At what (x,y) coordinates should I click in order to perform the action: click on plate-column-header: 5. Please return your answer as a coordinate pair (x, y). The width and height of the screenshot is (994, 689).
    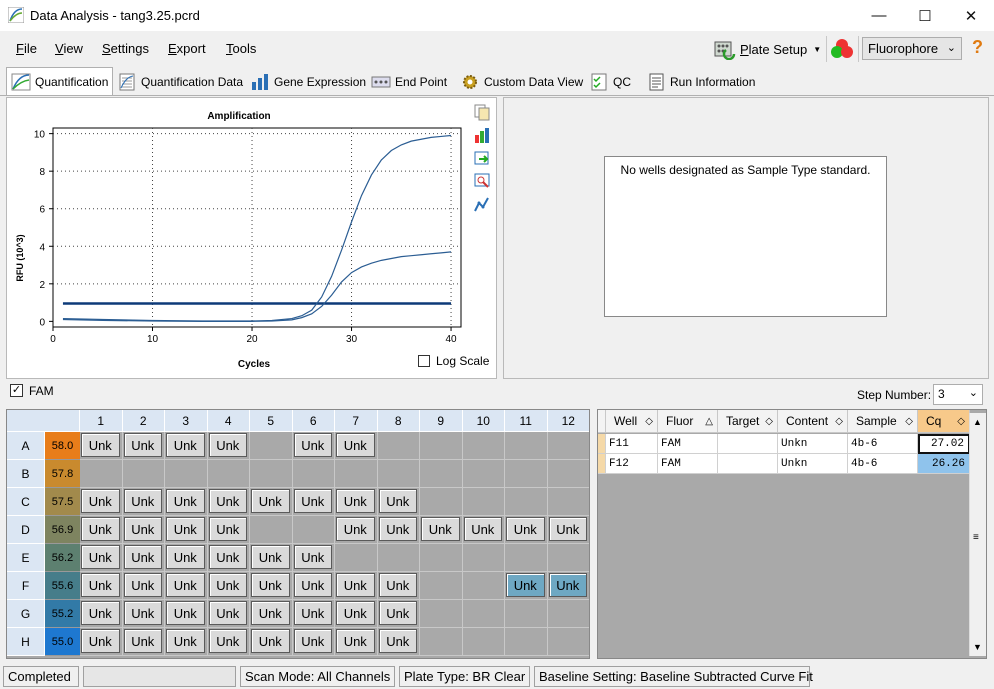
    Looking at the image, I should click on (271, 421).